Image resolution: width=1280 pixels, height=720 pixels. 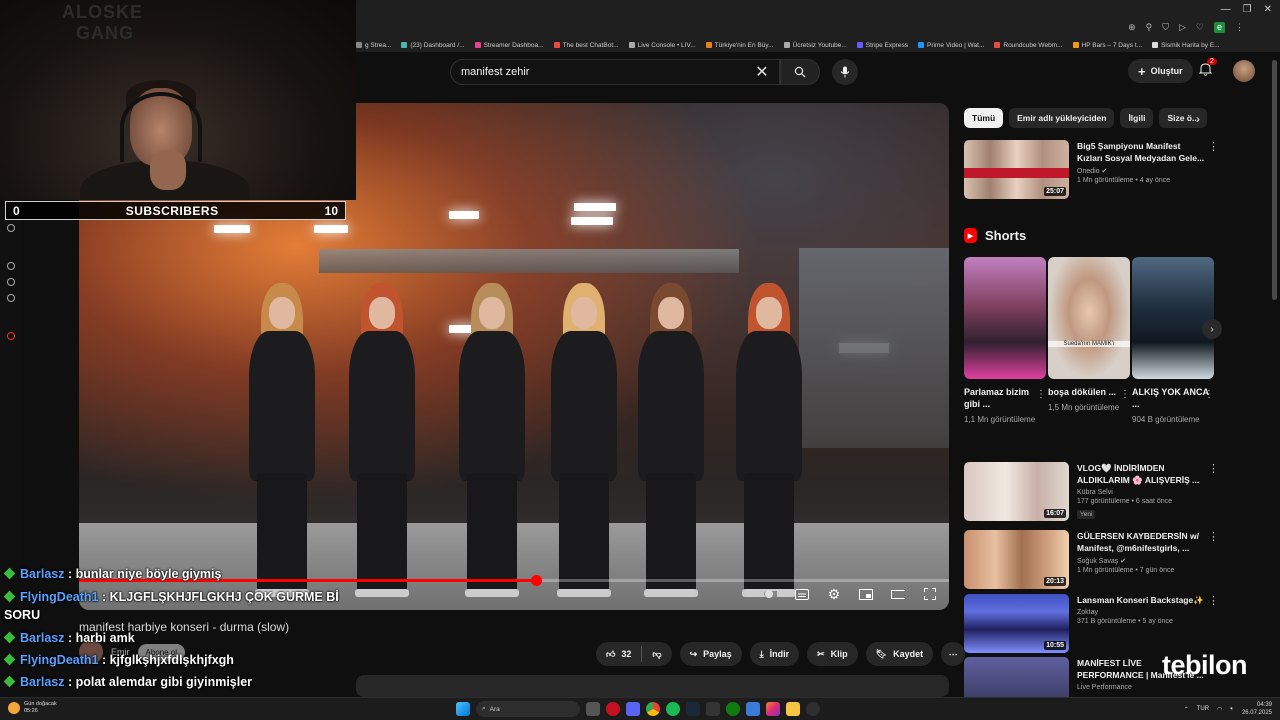 I want to click on windows-start-icon, so click(x=463, y=709).